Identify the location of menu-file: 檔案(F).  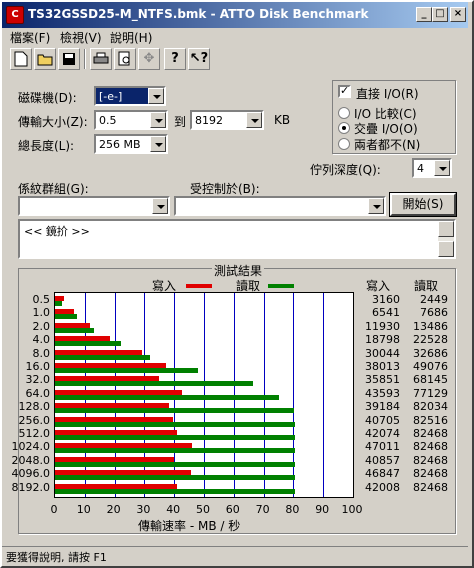
(30, 37).